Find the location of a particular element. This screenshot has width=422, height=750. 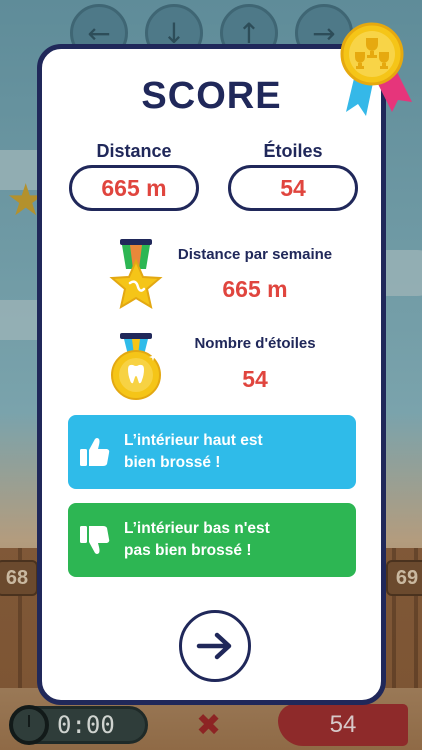

stars-value: 54 is located at coordinates (293, 188).